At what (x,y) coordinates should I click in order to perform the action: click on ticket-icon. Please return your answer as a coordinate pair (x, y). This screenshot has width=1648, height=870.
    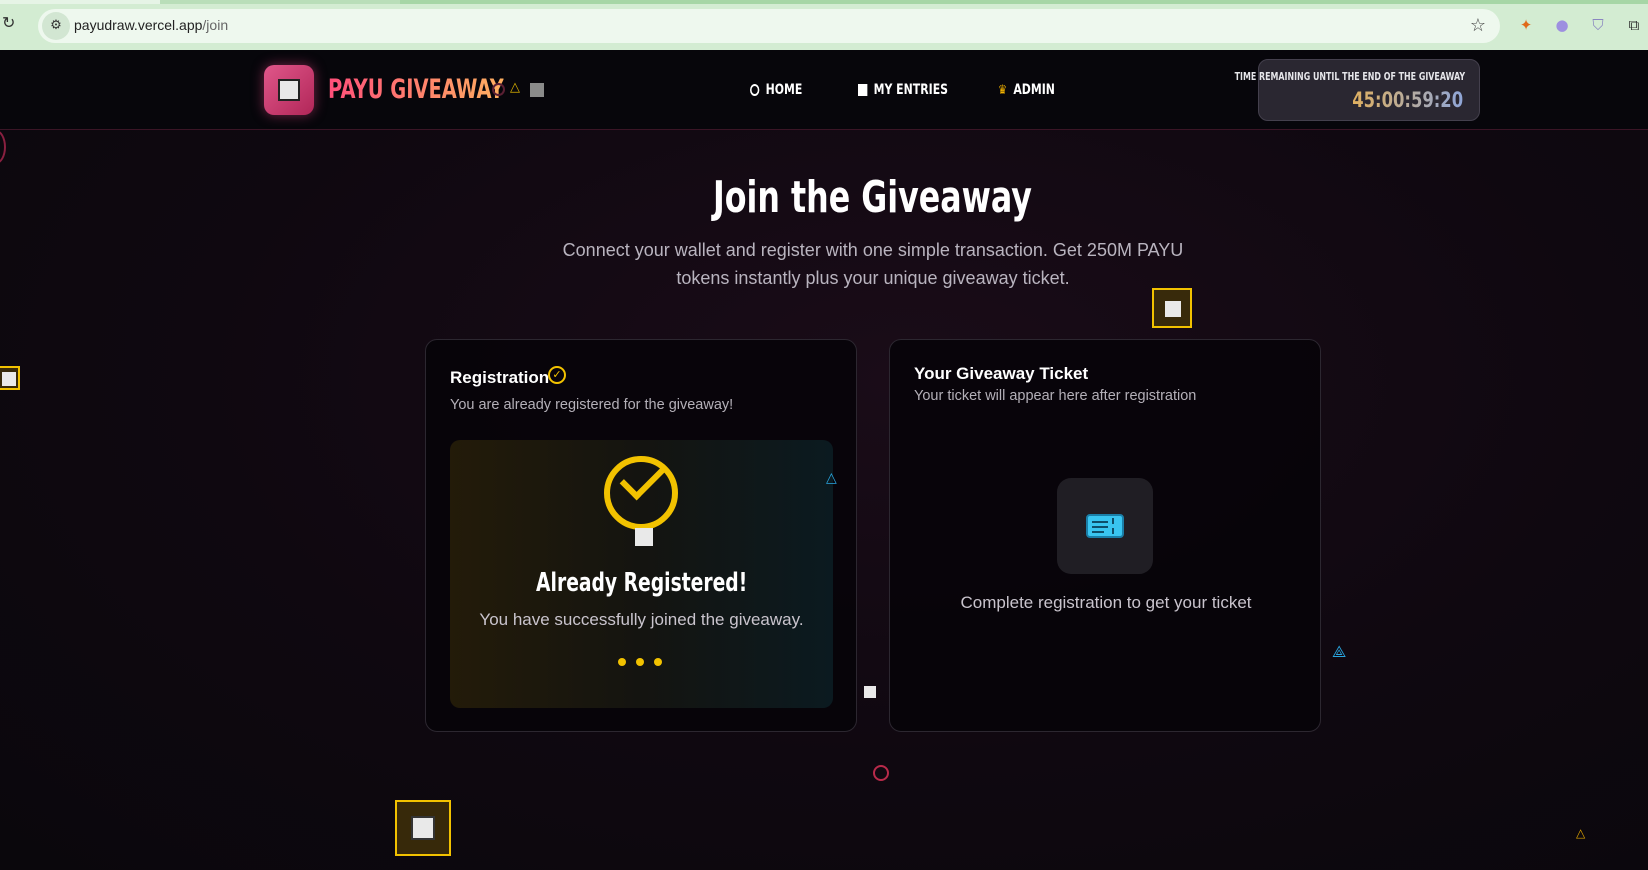
    Looking at the image, I should click on (1105, 526).